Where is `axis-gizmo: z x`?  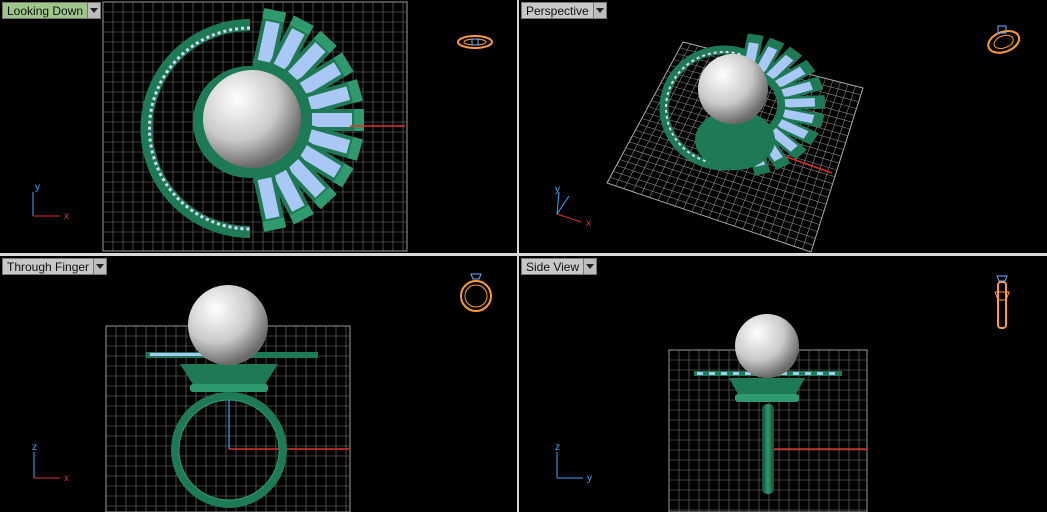 axis-gizmo: z x is located at coordinates (50, 463).